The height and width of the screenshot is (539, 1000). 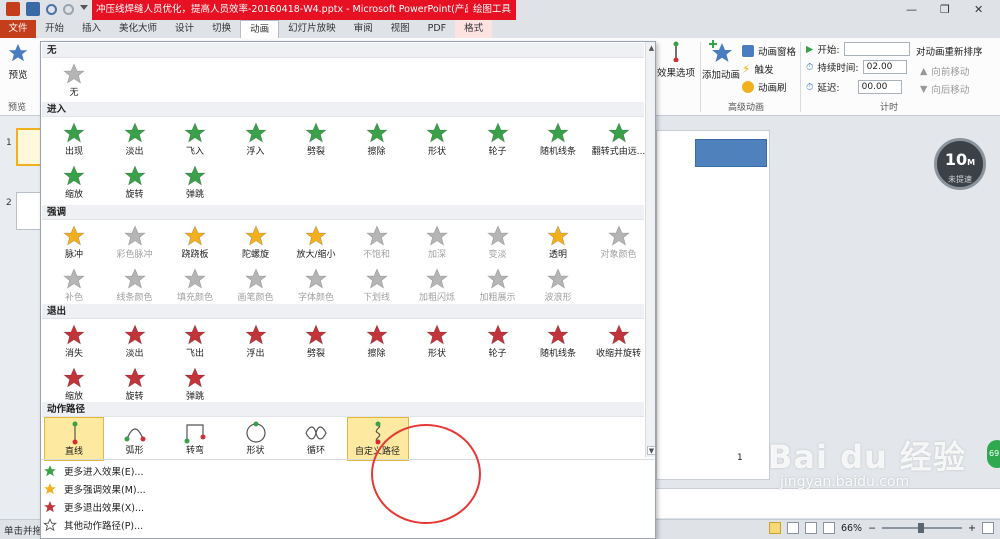 What do you see at coordinates (18, 29) in the screenshot?
I see `tab-file: 文件` at bounding box center [18, 29].